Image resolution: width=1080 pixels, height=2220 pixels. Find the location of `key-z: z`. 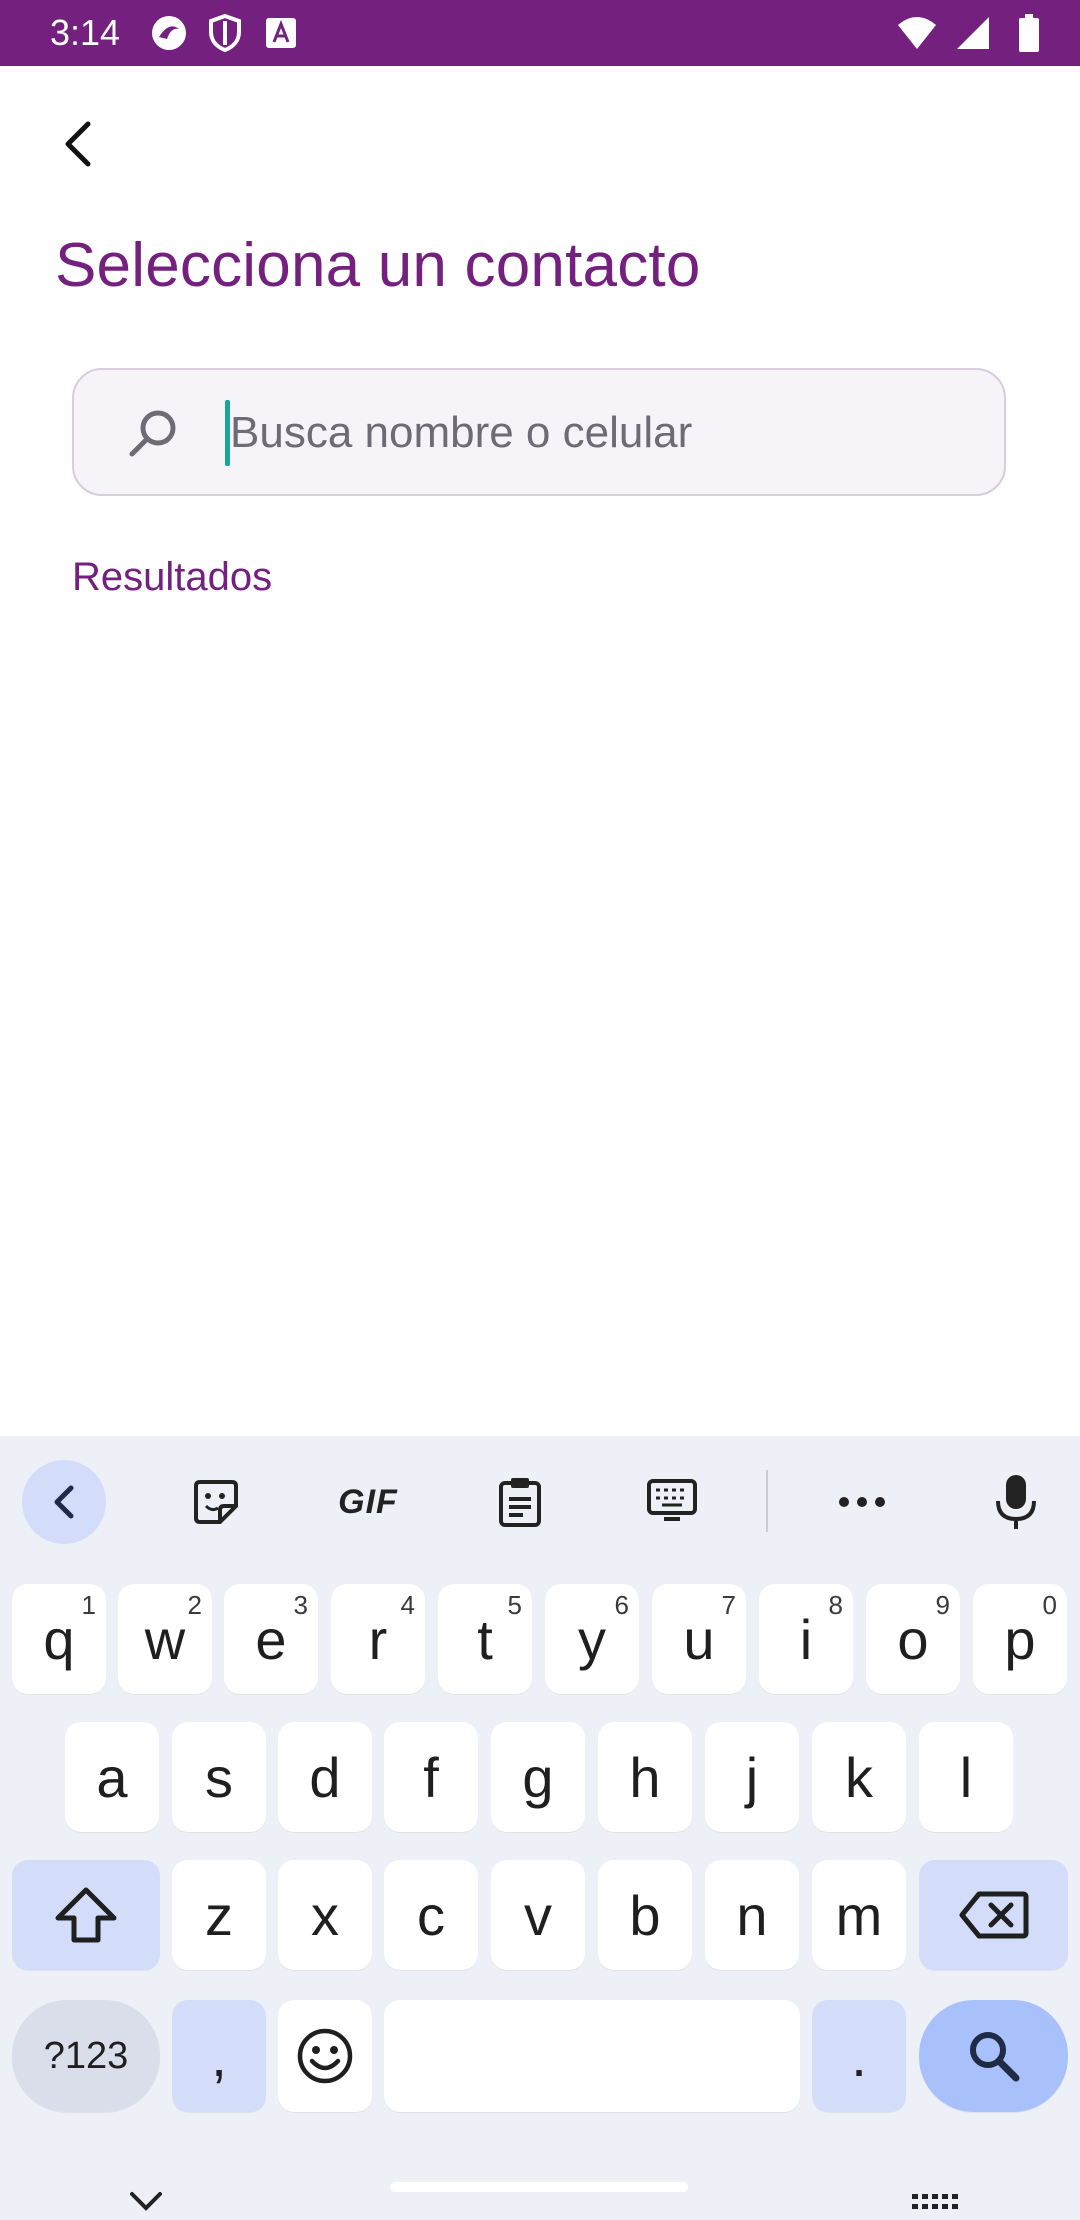

key-z: z is located at coordinates (219, 1915).